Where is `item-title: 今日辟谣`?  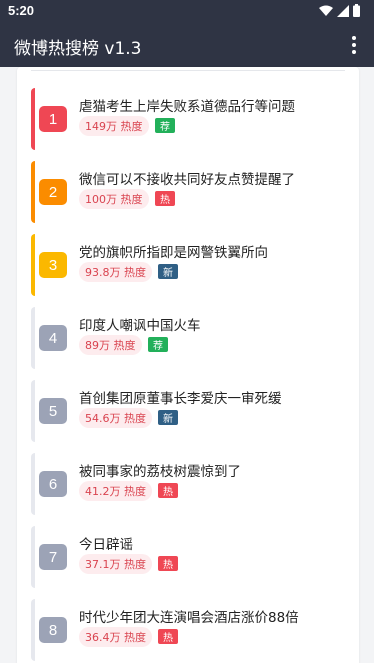 item-title: 今日辟谣 is located at coordinates (106, 543).